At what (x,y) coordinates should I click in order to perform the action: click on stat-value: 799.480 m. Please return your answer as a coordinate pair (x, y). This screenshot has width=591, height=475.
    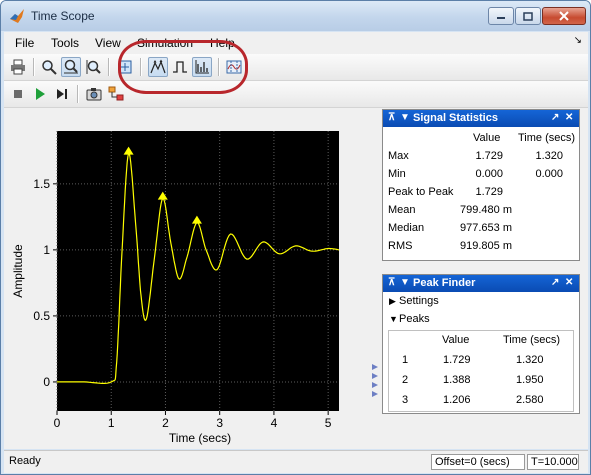
    Looking at the image, I should click on (486, 210).